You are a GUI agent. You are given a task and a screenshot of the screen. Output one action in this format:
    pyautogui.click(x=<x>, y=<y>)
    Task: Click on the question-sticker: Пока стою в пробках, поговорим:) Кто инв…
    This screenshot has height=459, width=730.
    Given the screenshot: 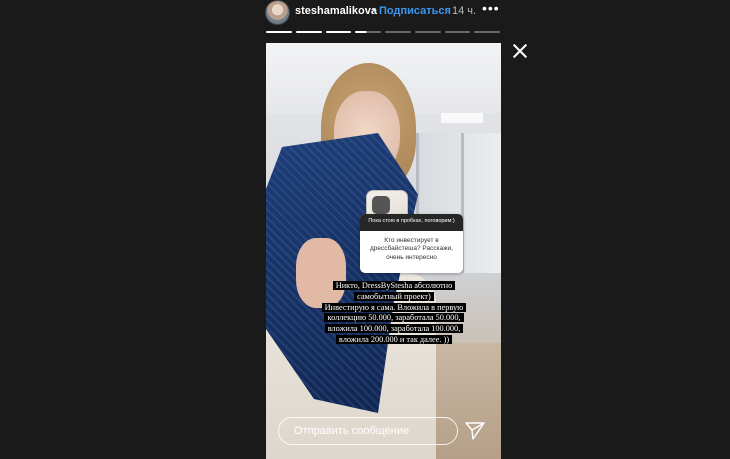 What is the action you would take?
    pyautogui.click(x=411, y=243)
    